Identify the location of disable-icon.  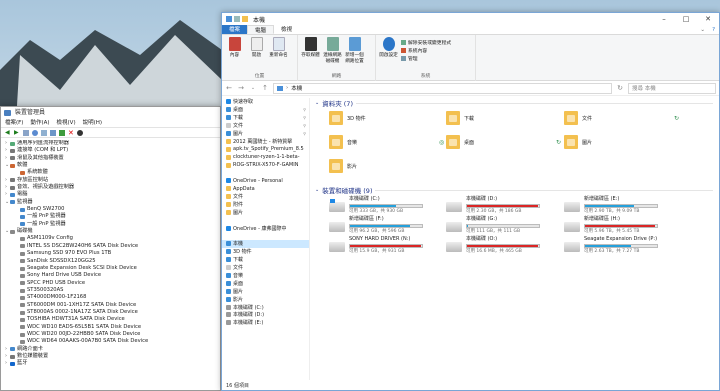
(80, 133).